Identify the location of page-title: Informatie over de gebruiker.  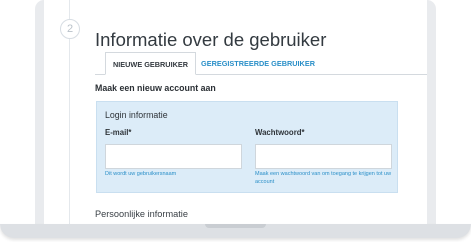
(211, 40).